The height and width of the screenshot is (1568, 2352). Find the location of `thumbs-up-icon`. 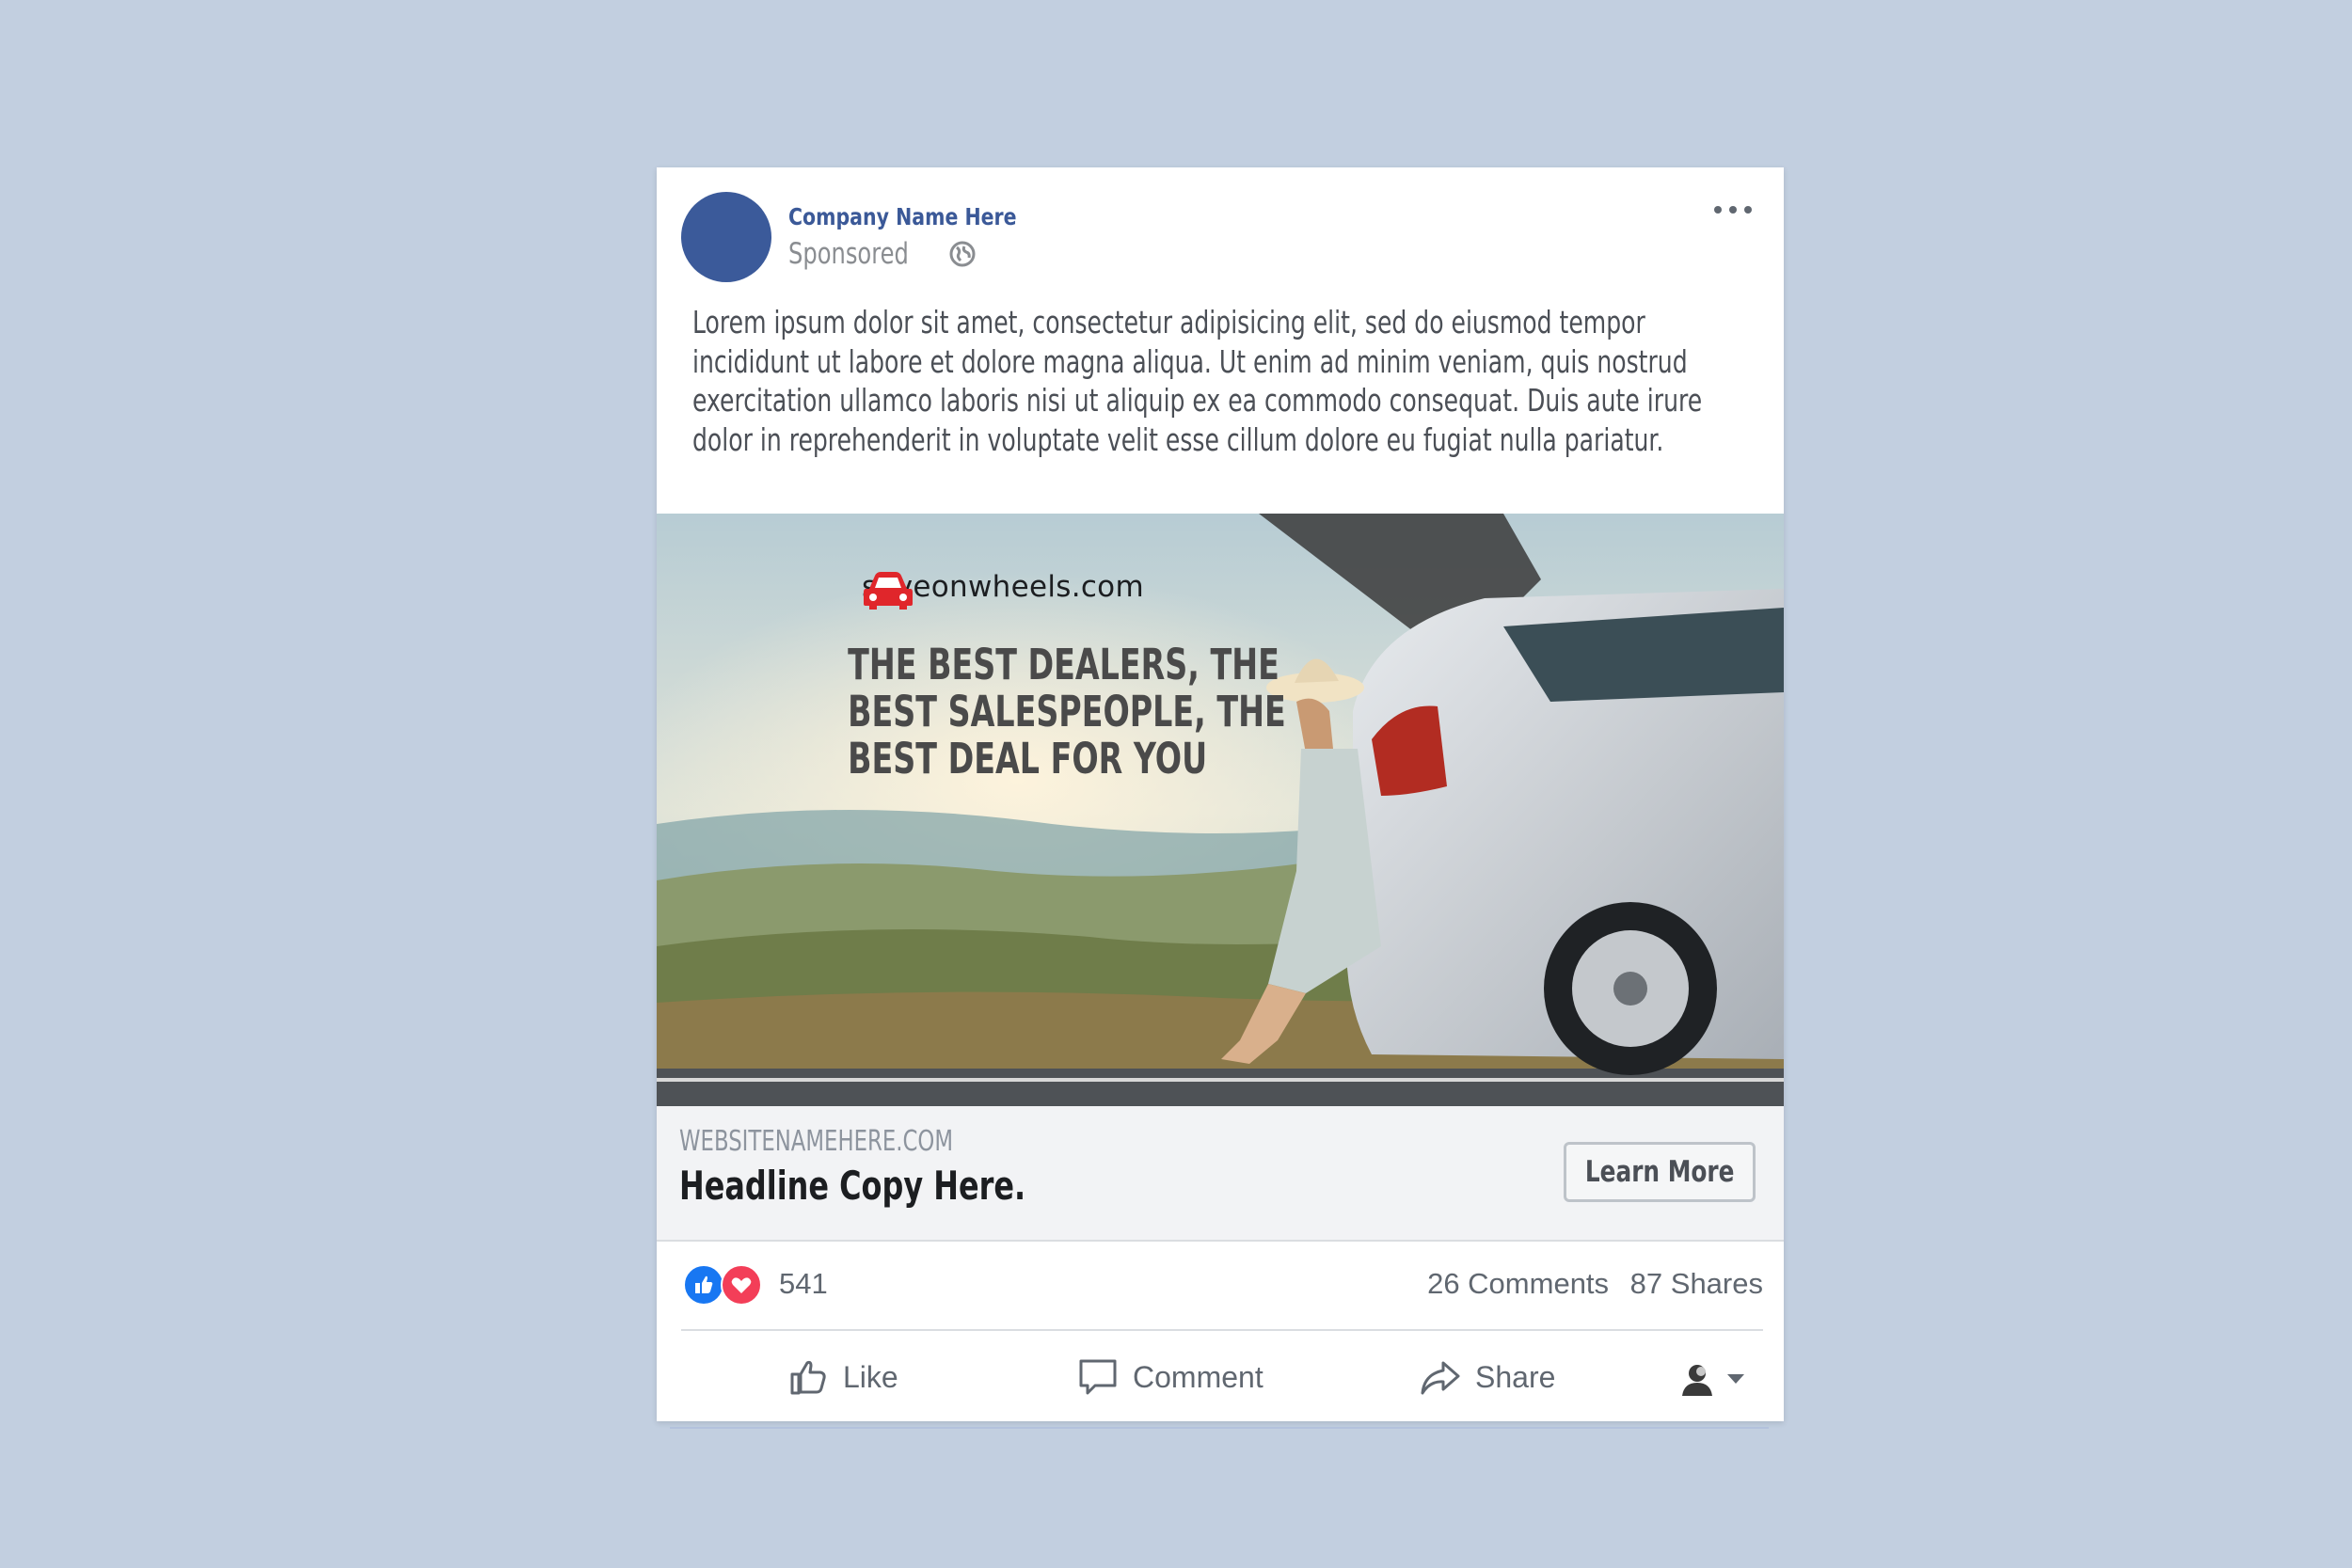

thumbs-up-icon is located at coordinates (808, 1378).